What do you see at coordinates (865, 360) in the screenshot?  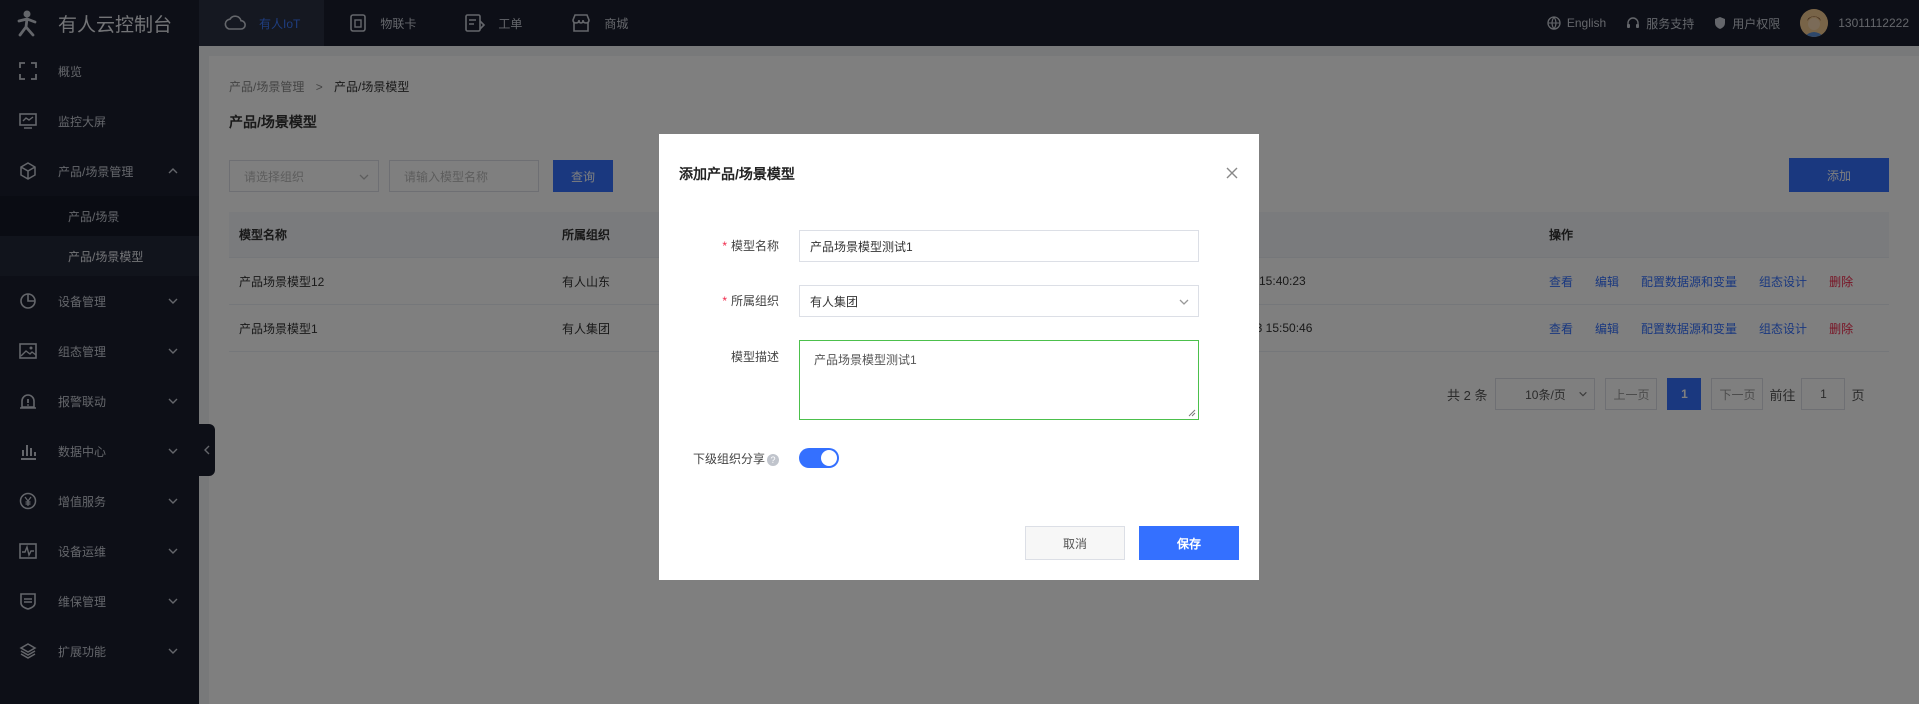 I see `description-value: 产品场景模型测试1` at bounding box center [865, 360].